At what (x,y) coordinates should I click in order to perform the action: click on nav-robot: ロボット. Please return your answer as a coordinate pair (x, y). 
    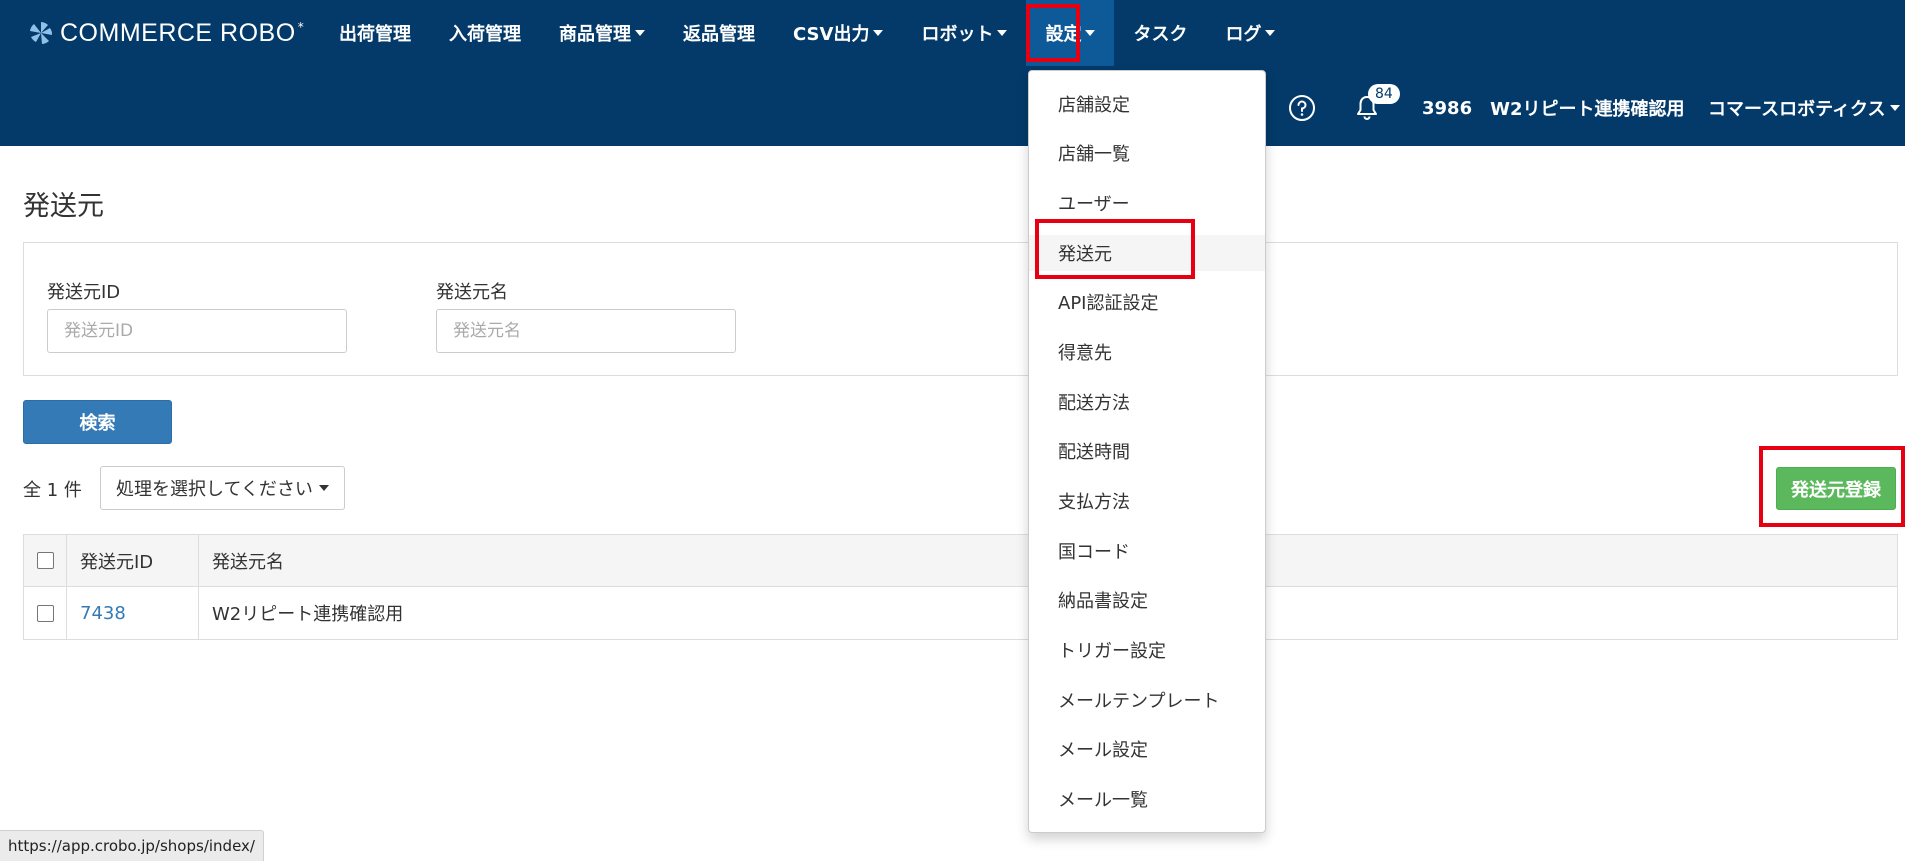
    Looking at the image, I should click on (964, 33).